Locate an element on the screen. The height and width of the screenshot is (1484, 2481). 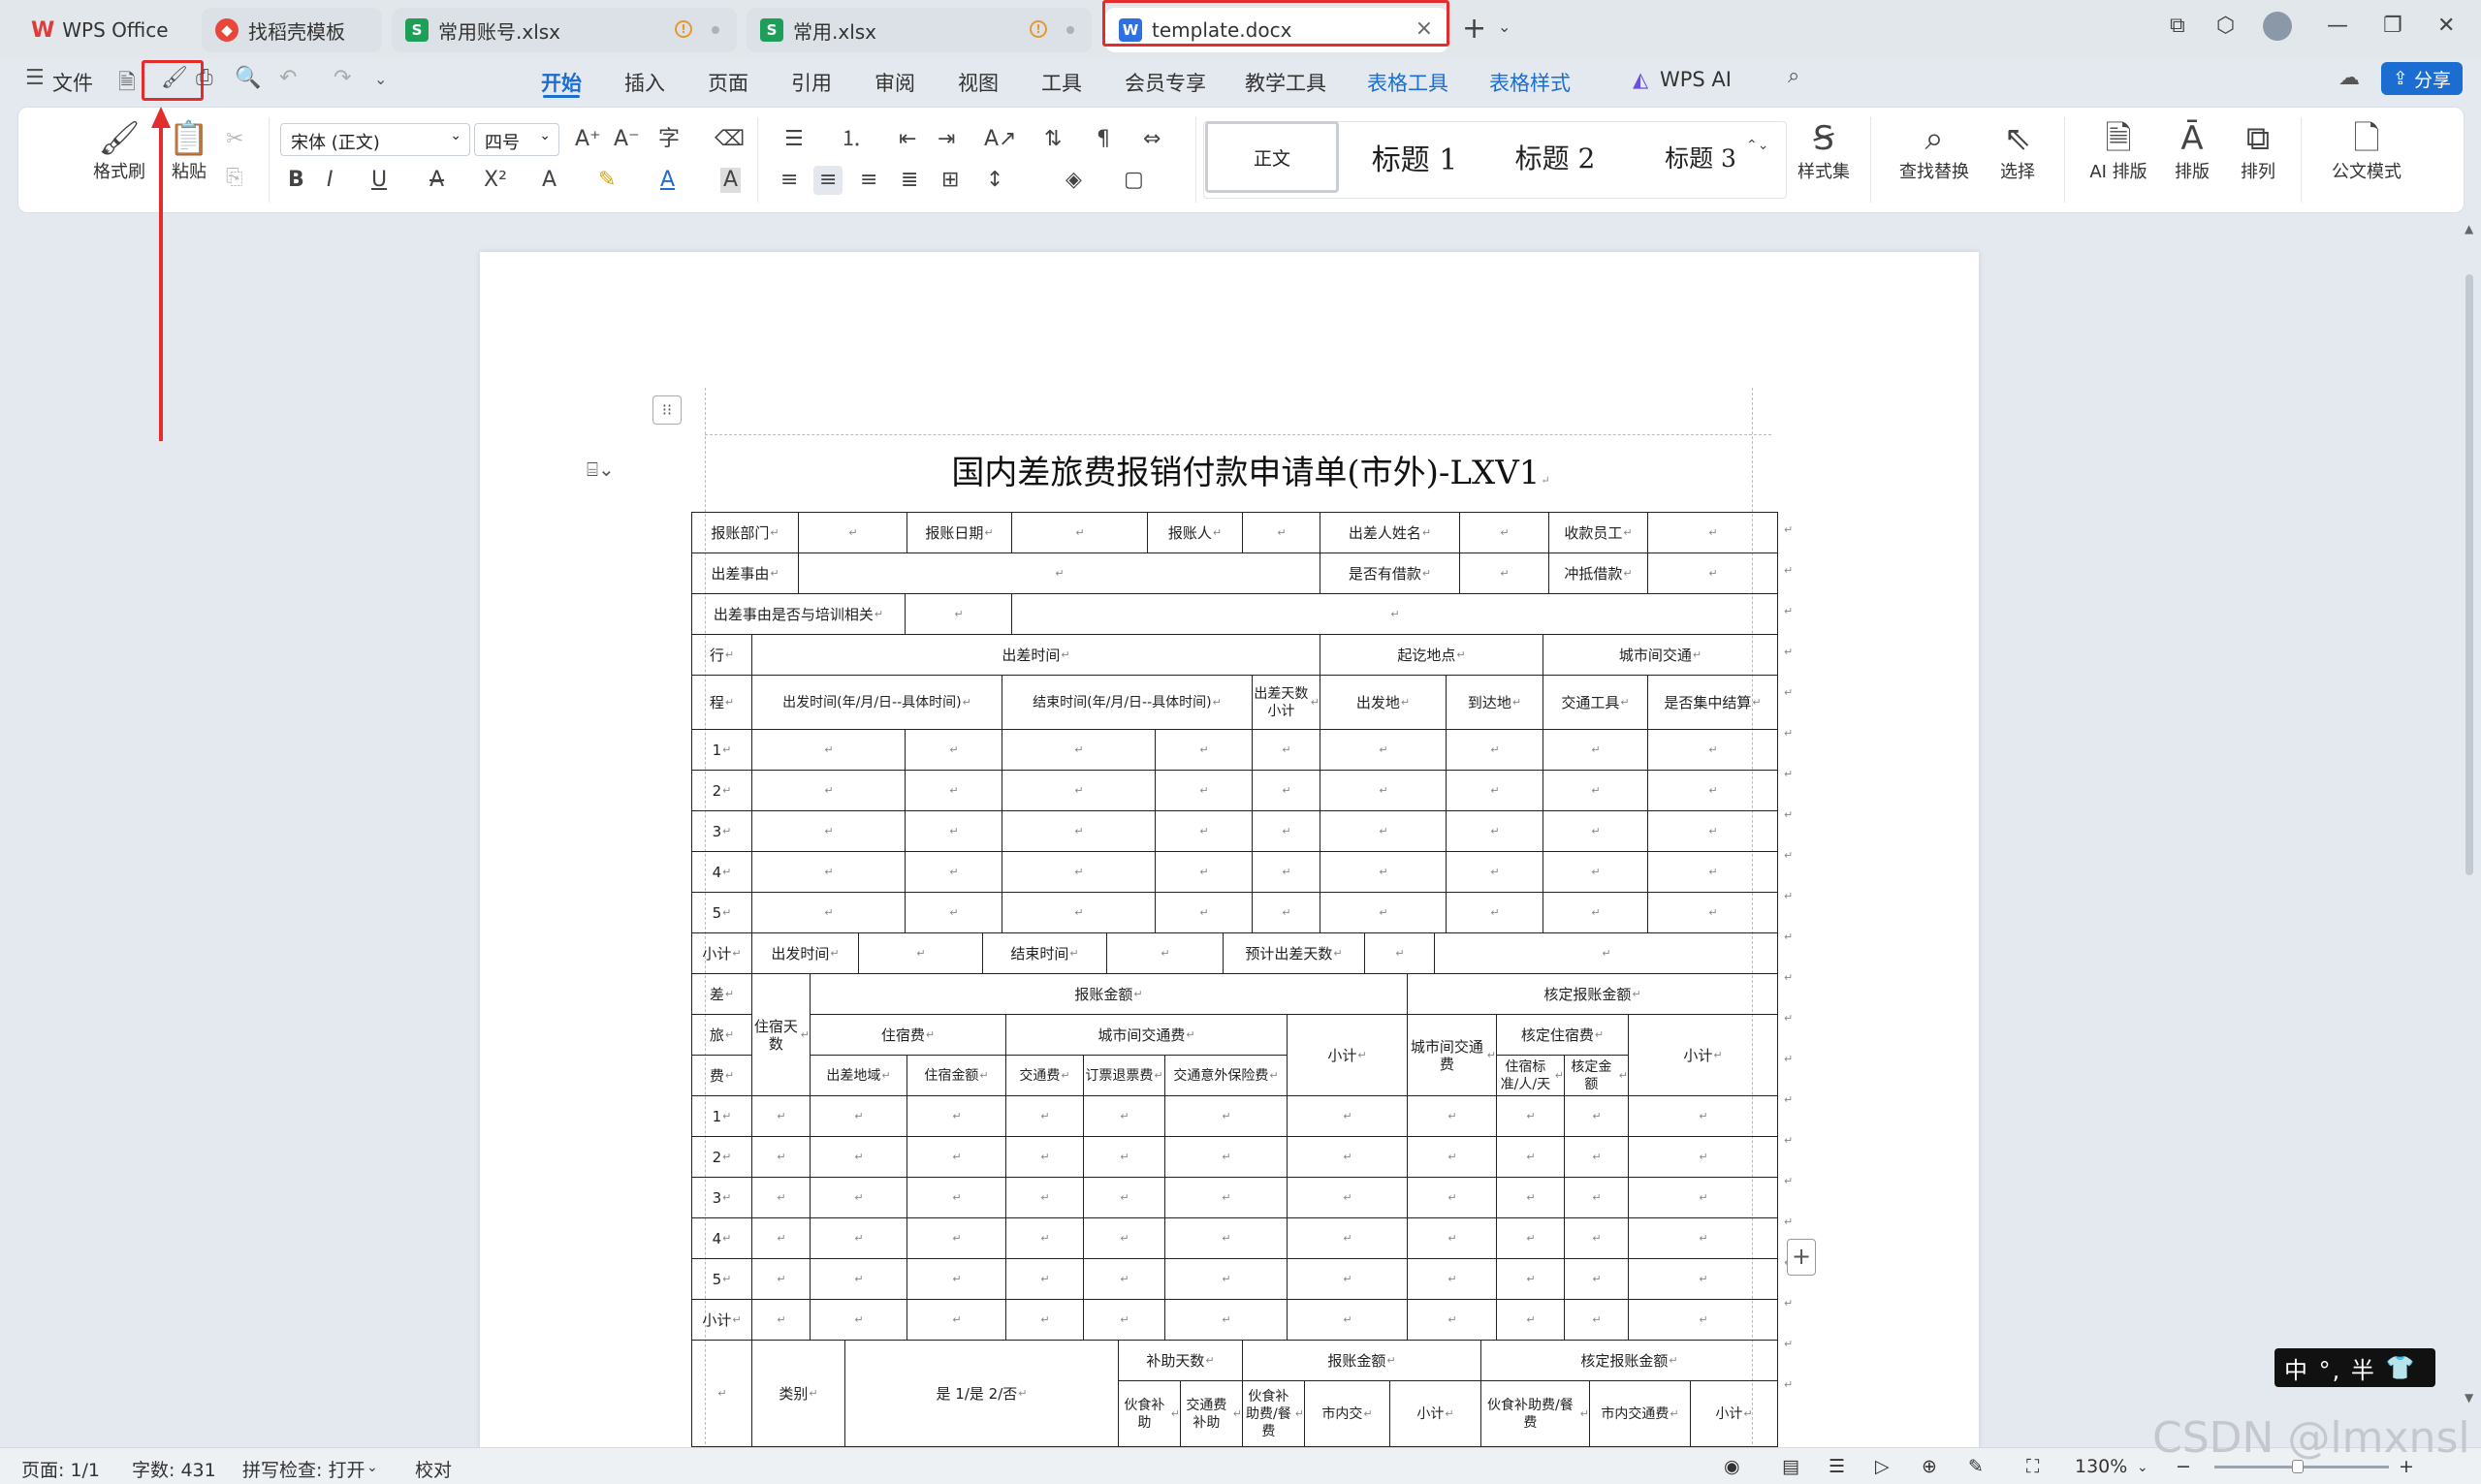
bold-icon: B is located at coordinates (296, 181).